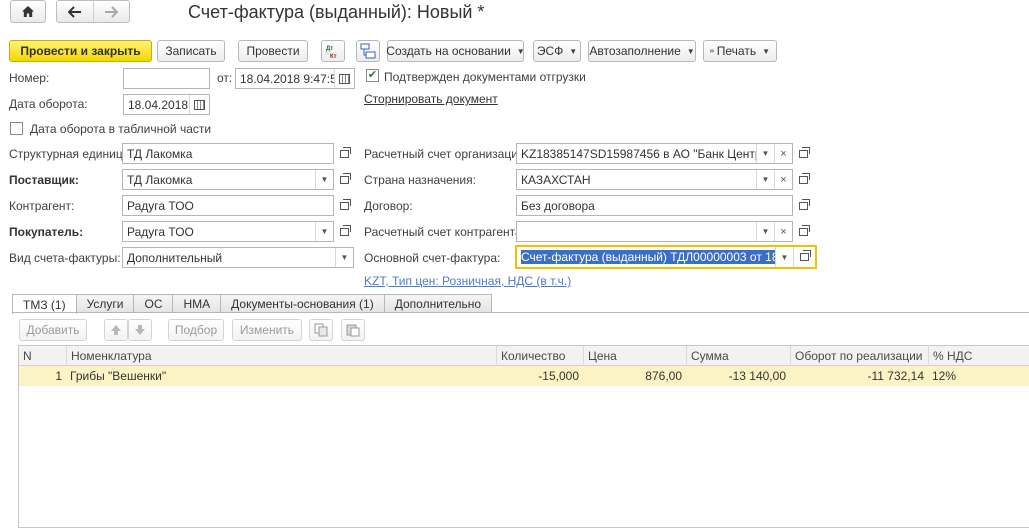 The width and height of the screenshot is (1029, 528). What do you see at coordinates (116, 330) in the screenshot?
I see `move-up-button` at bounding box center [116, 330].